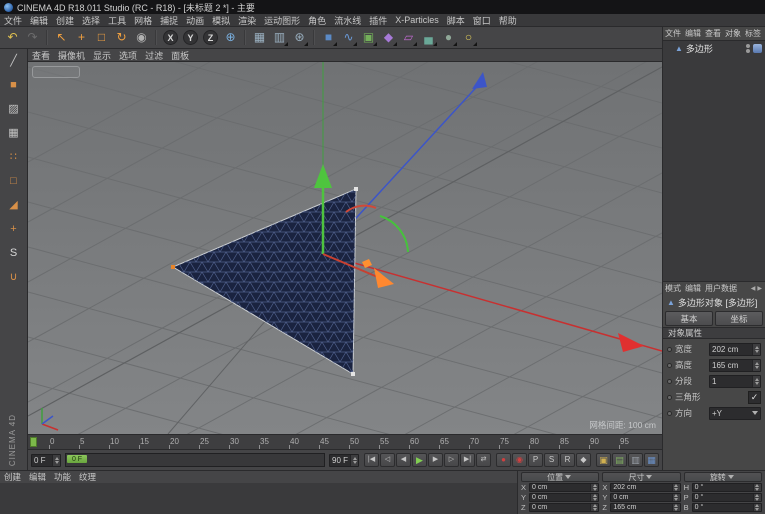 The height and width of the screenshot is (514, 765). Describe the element at coordinates (714, 48) in the screenshot. I see `object-row: ▲ 多边形` at that location.